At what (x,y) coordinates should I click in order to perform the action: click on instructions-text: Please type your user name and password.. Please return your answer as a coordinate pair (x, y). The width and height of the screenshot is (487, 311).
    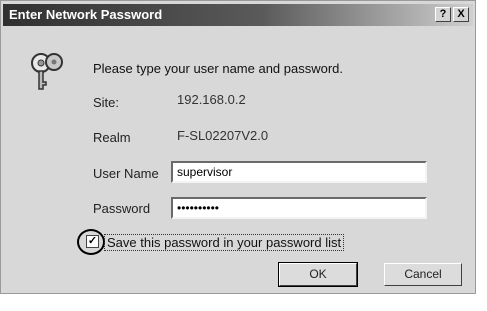
    Looking at the image, I should click on (218, 68).